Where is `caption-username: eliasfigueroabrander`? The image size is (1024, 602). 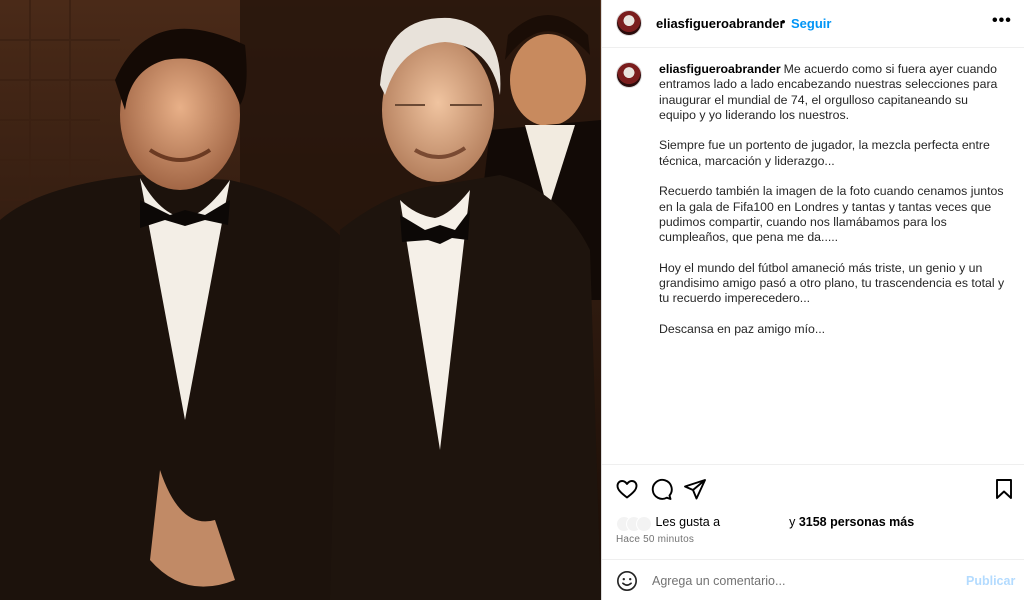 caption-username: eliasfigueroabrander is located at coordinates (720, 69).